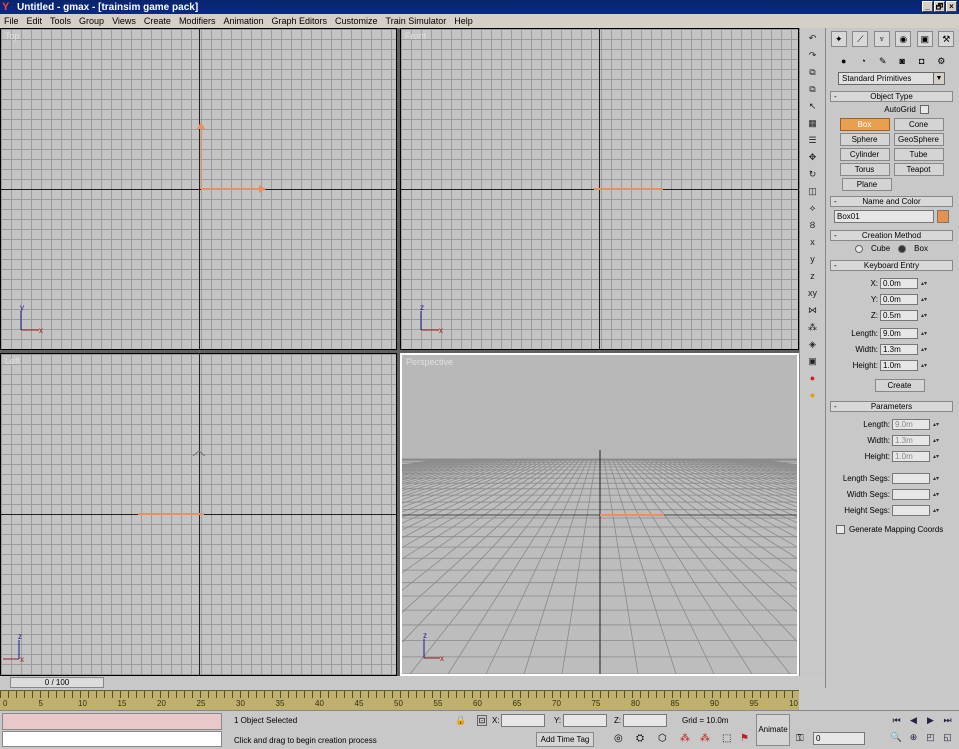 This screenshot has width=959, height=749. Describe the element at coordinates (864, 124) in the screenshot. I see `box-button: Box` at that location.